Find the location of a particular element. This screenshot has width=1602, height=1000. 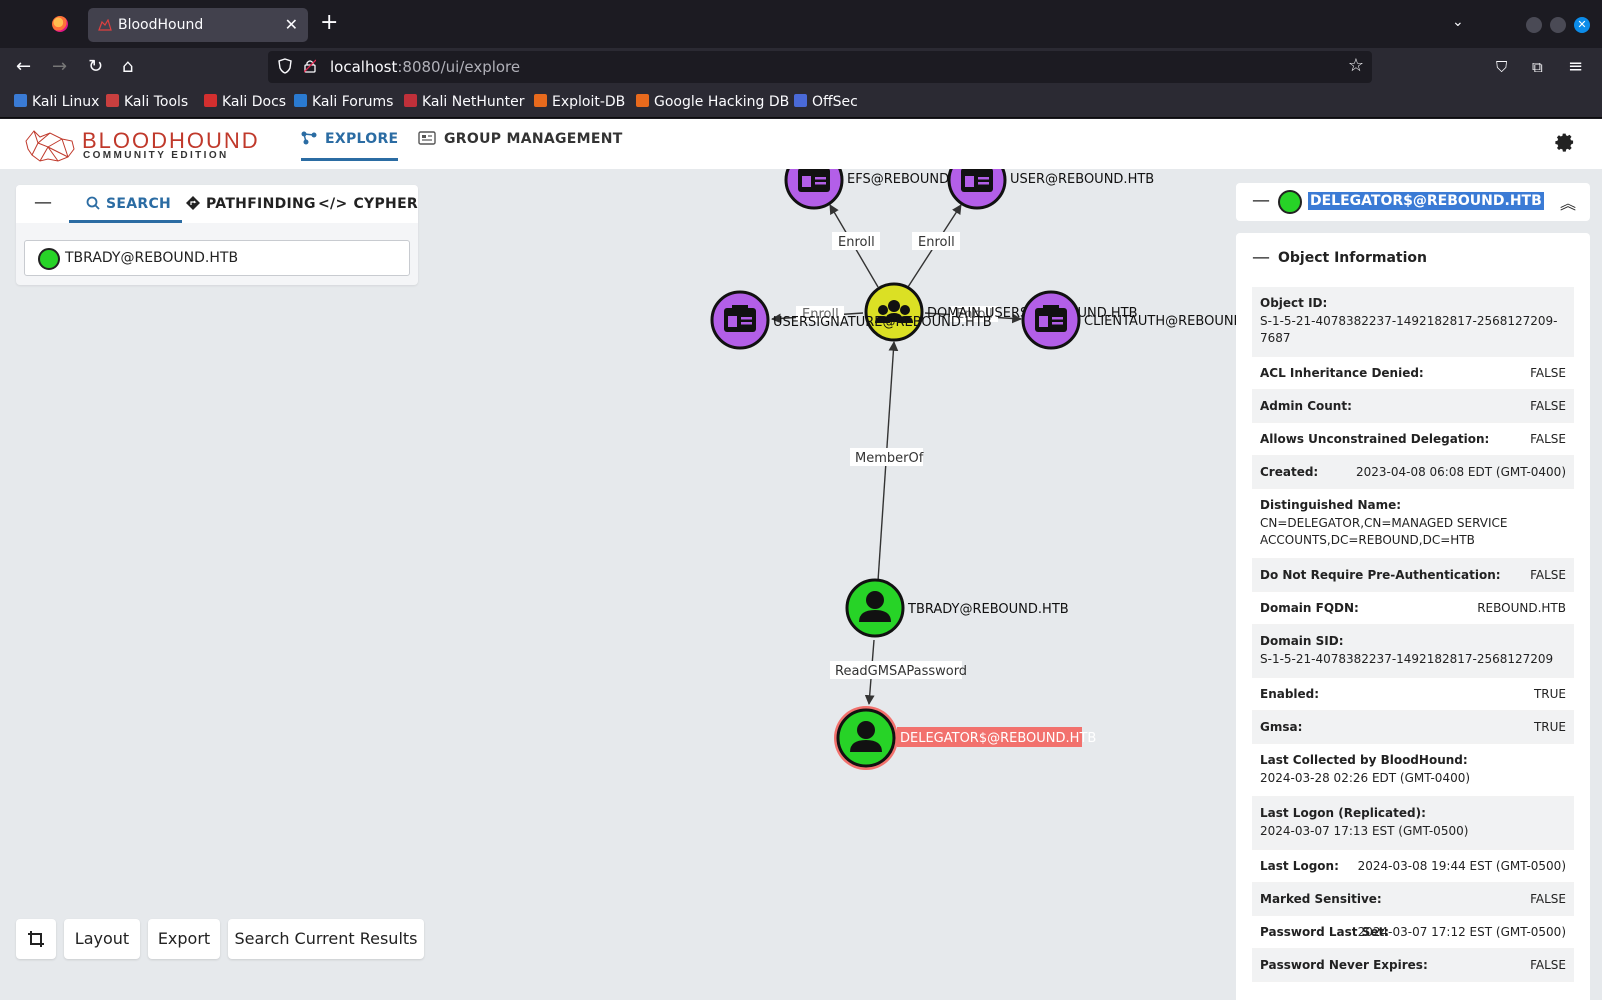

property-key: Last Collected by BloodHound: is located at coordinates (1364, 760).